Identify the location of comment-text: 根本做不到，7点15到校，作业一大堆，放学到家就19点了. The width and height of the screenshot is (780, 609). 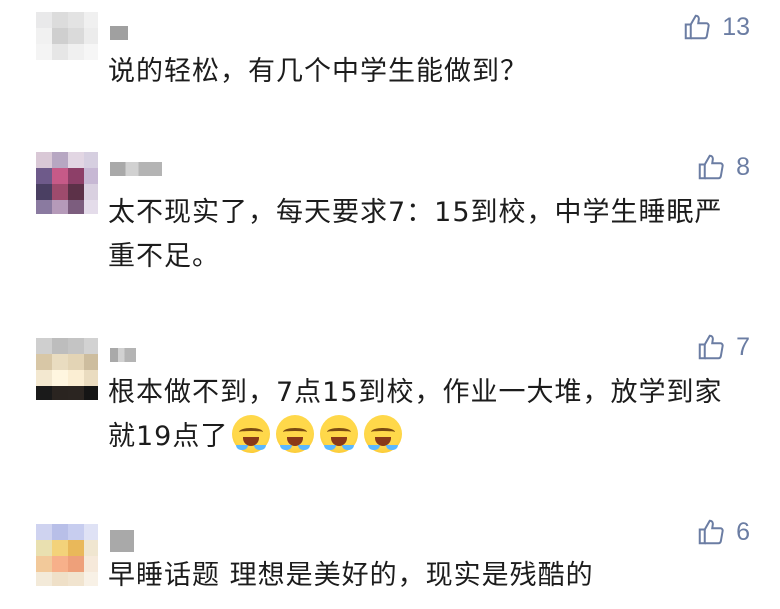
(428, 415).